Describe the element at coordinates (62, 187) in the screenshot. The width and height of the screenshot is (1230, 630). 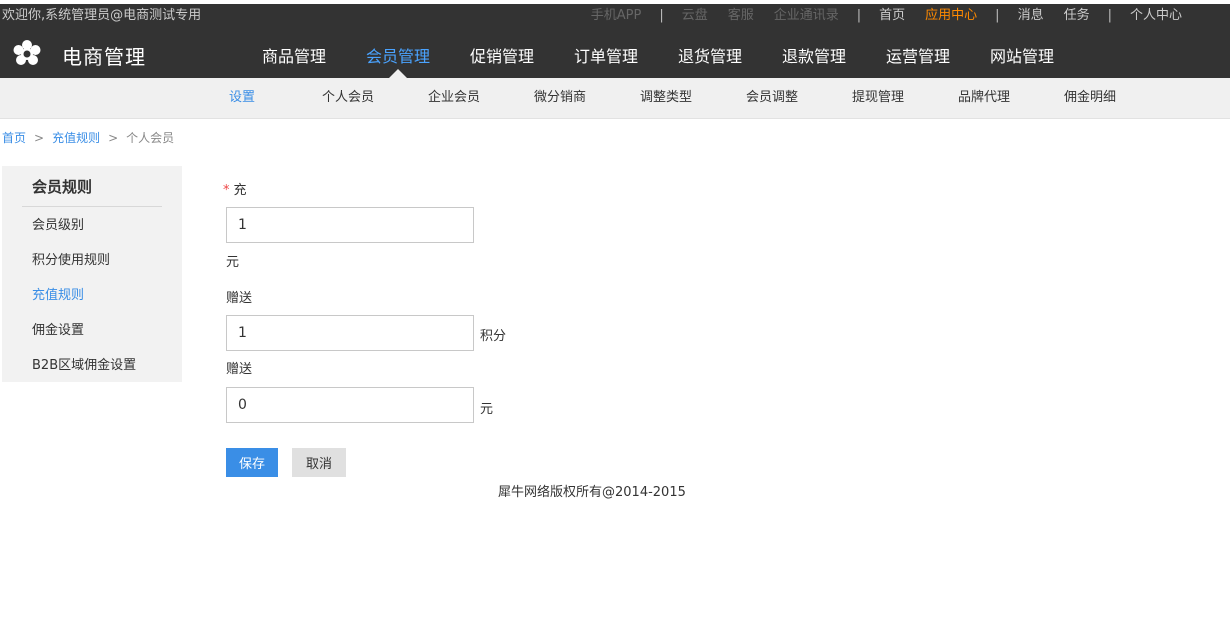
I see `sidebar-title: 会员规则` at that location.